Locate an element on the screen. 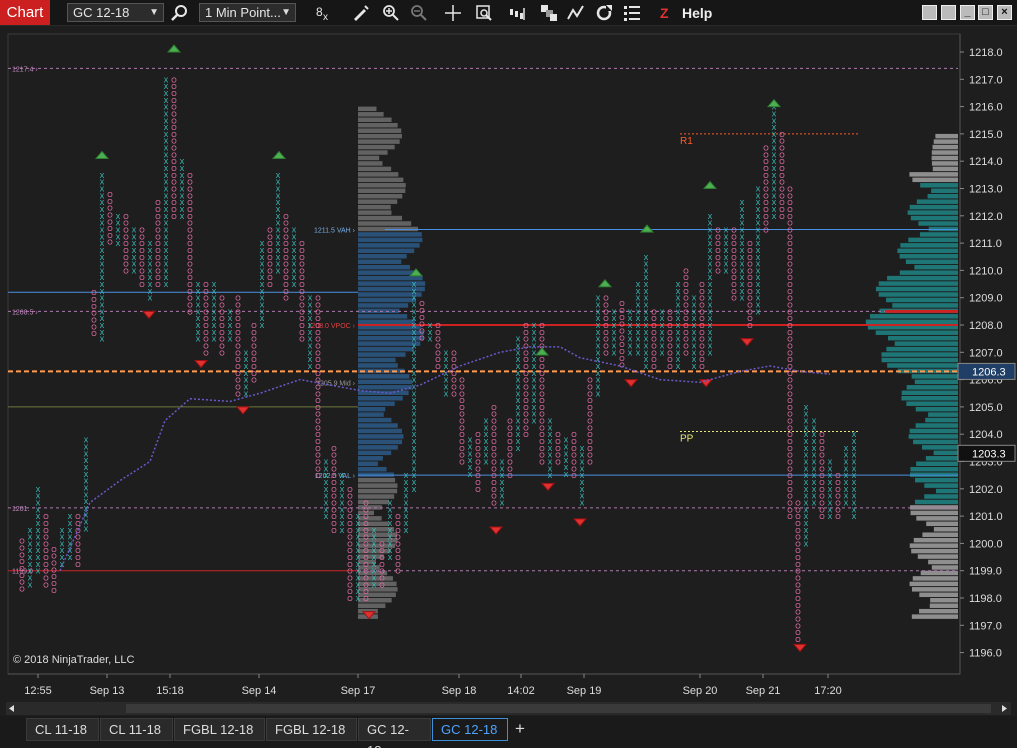  tab-fgbl-12-18: FGBL 12-18 is located at coordinates (219, 729).